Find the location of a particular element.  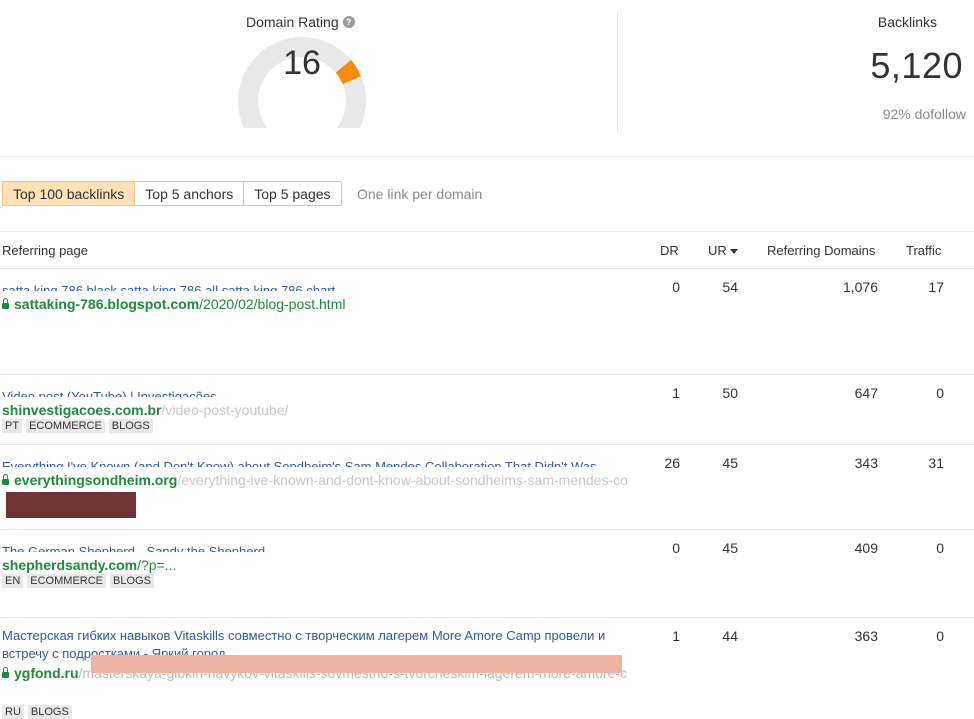

header-ur-label: UR is located at coordinates (717, 250).